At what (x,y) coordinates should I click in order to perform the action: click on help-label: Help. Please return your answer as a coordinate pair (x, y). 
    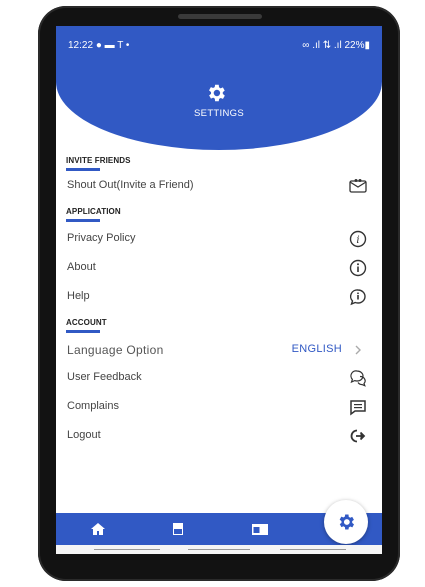
    Looking at the image, I should click on (78, 296).